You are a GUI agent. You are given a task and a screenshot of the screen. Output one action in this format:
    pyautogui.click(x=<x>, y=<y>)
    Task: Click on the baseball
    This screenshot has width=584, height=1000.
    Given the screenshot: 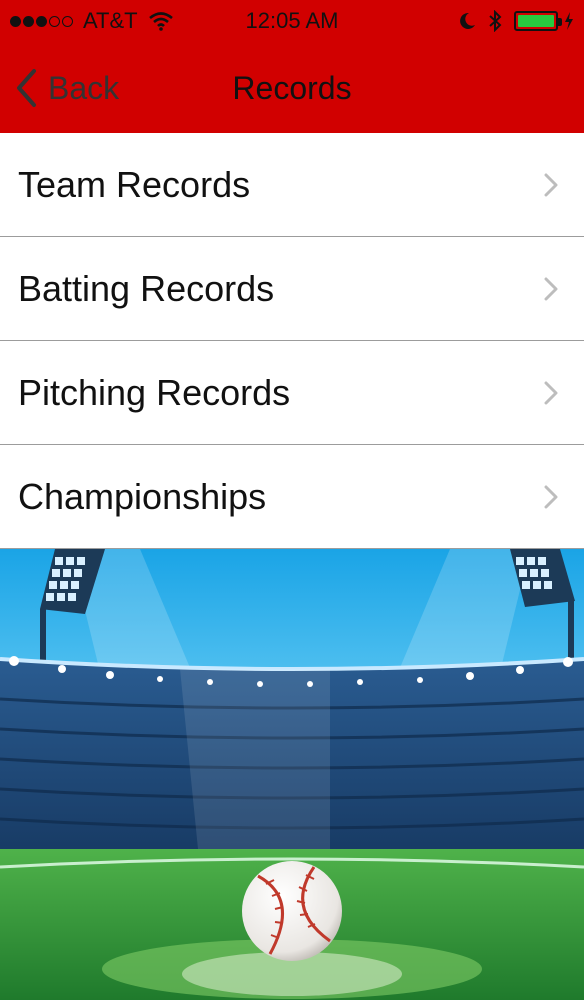 What is the action you would take?
    pyautogui.click(x=292, y=911)
    